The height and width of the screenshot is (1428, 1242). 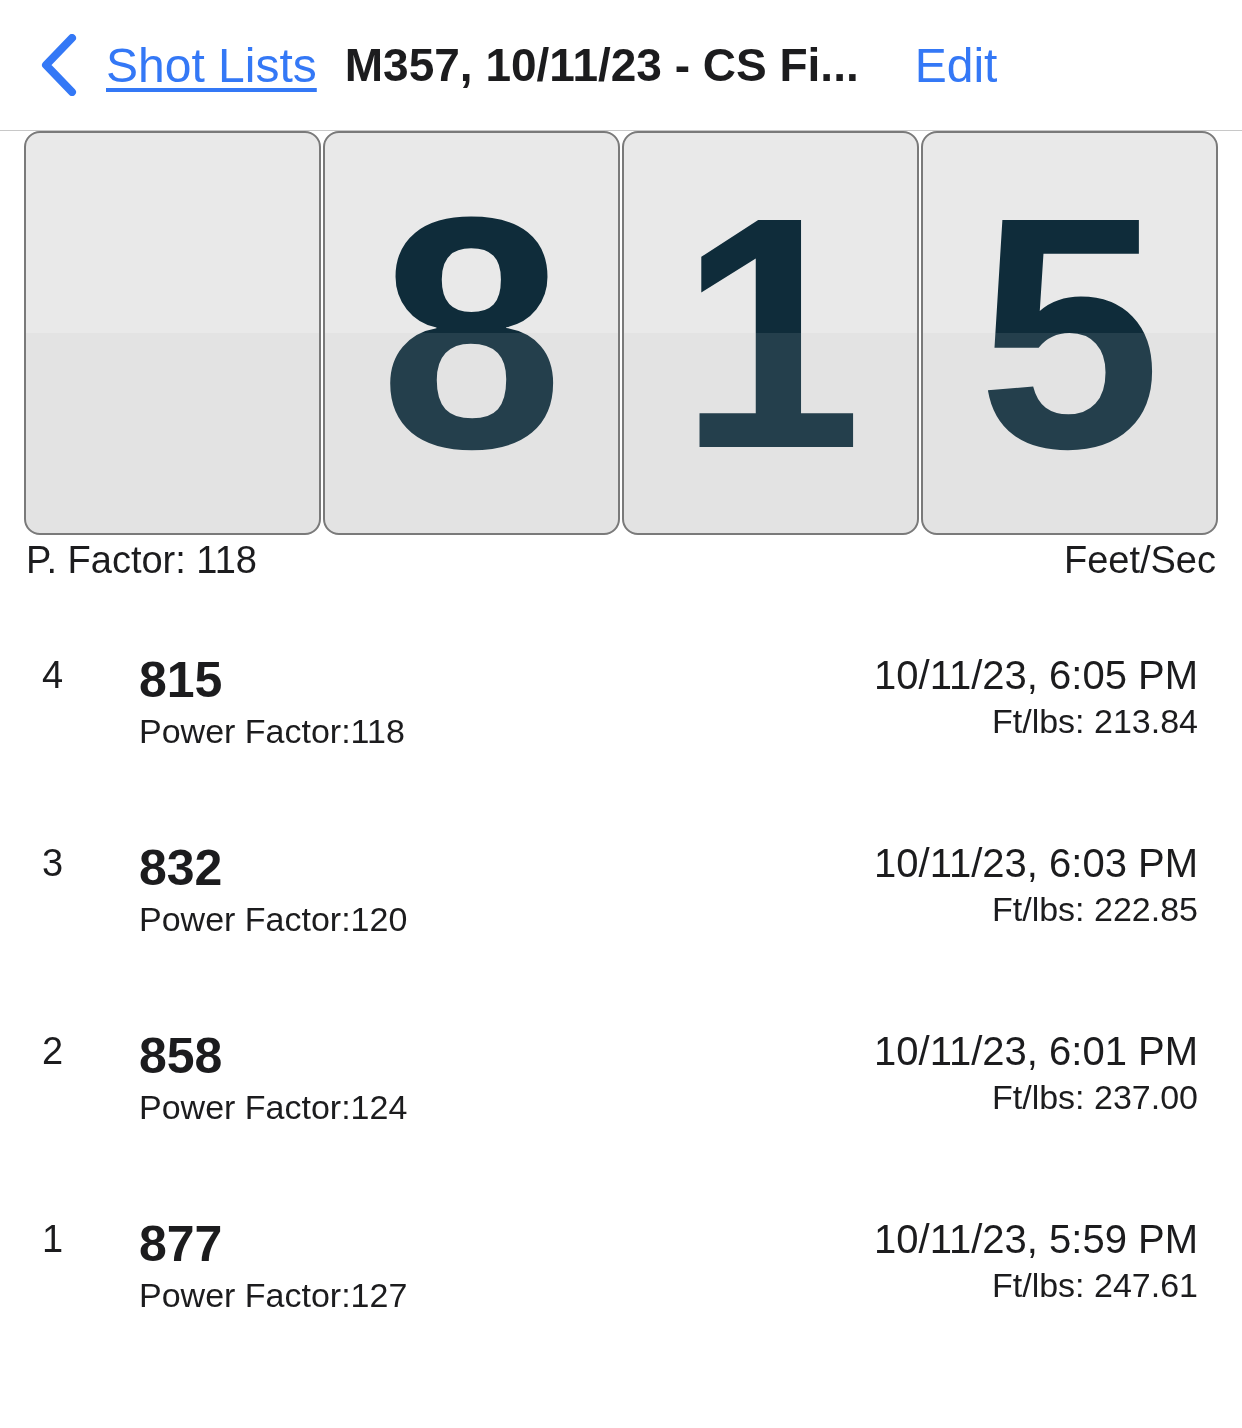 What do you see at coordinates (274, 1107) in the screenshot?
I see `power-factor: Power Factor:124` at bounding box center [274, 1107].